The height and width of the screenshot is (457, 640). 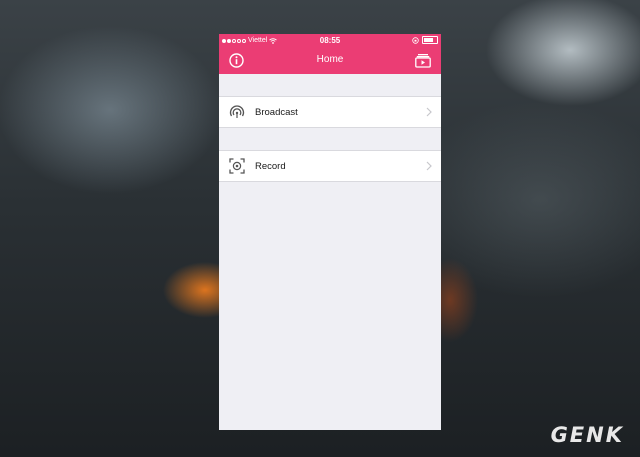 I want to click on menu-item-label: Record, so click(x=270, y=166).